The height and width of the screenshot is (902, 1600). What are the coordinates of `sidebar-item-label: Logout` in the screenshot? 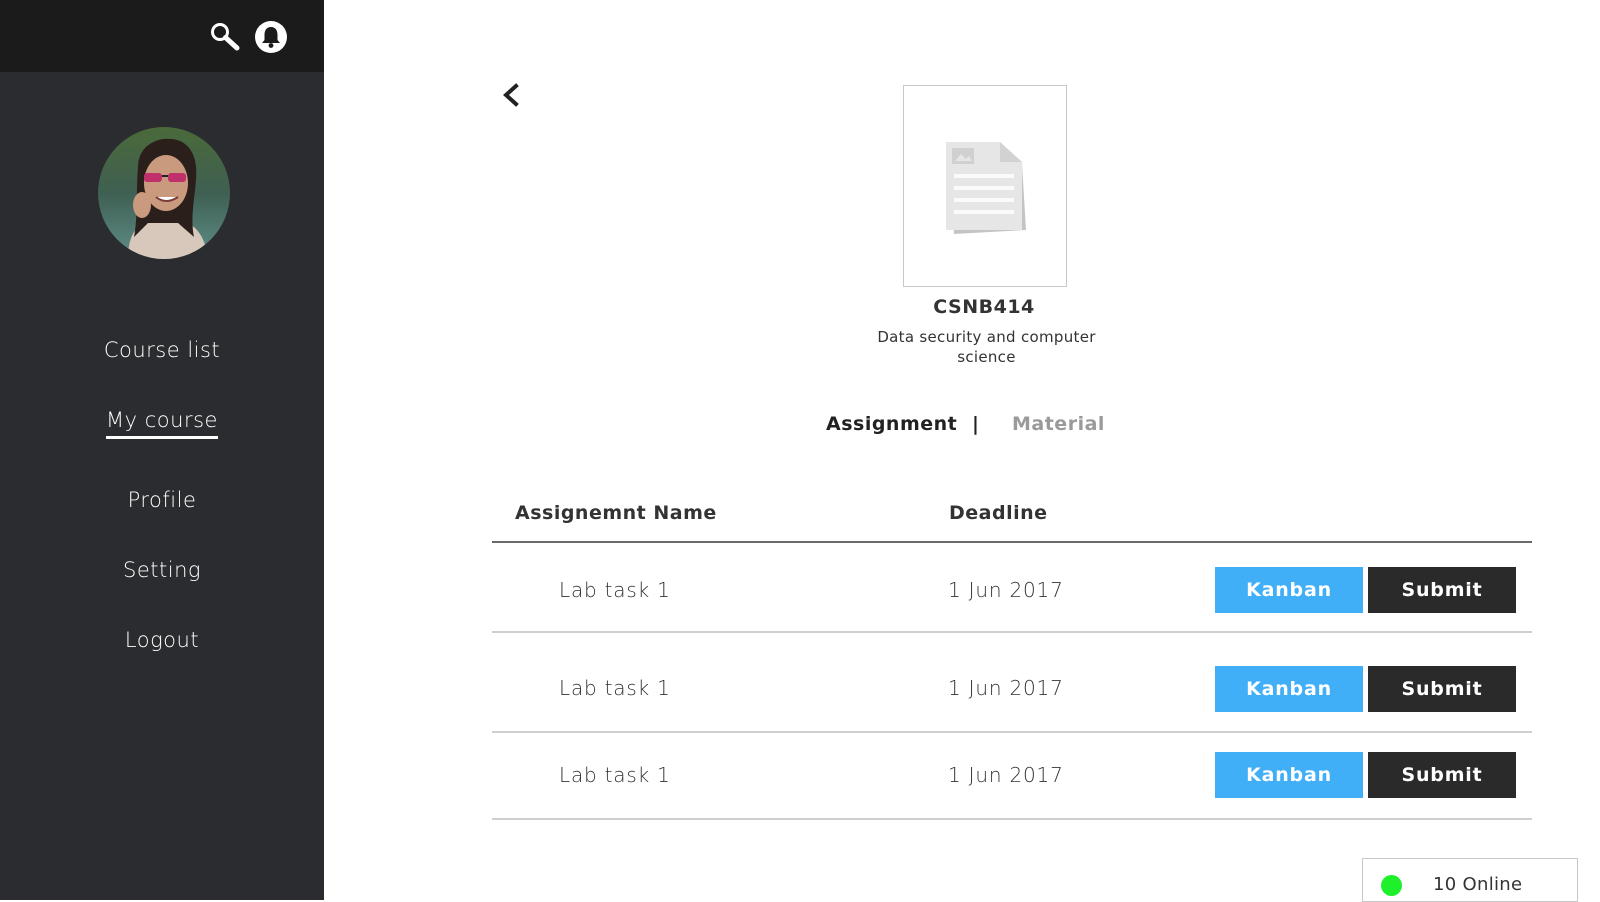 It's located at (162, 640).